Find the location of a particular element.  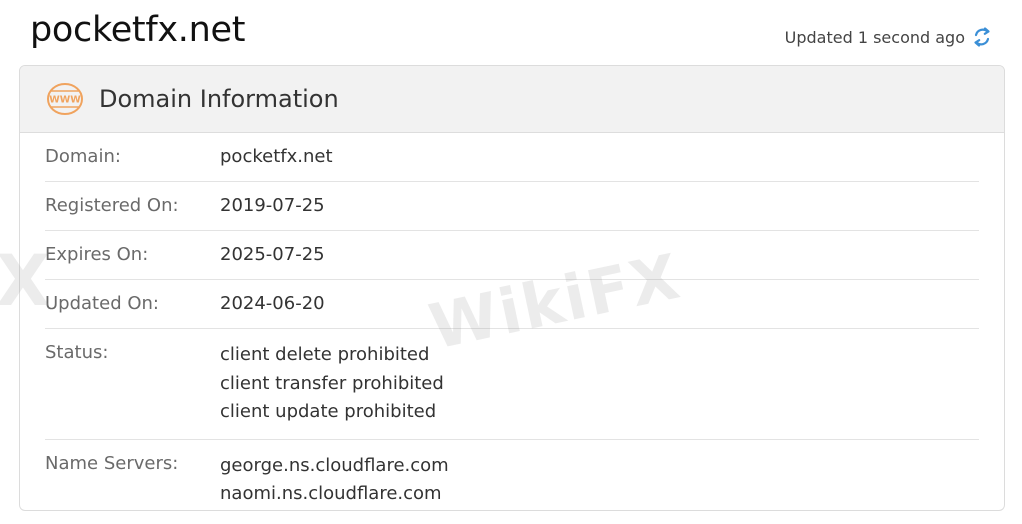

page-title: pocketfx.net is located at coordinates (138, 30).